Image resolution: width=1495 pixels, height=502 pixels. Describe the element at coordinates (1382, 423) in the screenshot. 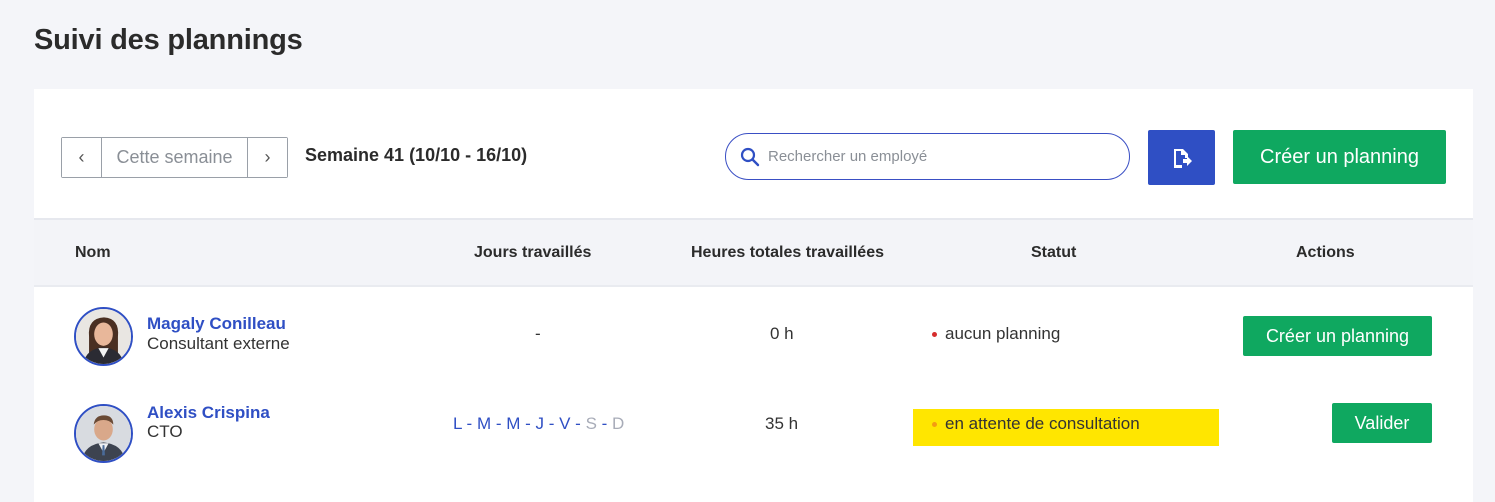

I see `validate-button: Valider` at that location.